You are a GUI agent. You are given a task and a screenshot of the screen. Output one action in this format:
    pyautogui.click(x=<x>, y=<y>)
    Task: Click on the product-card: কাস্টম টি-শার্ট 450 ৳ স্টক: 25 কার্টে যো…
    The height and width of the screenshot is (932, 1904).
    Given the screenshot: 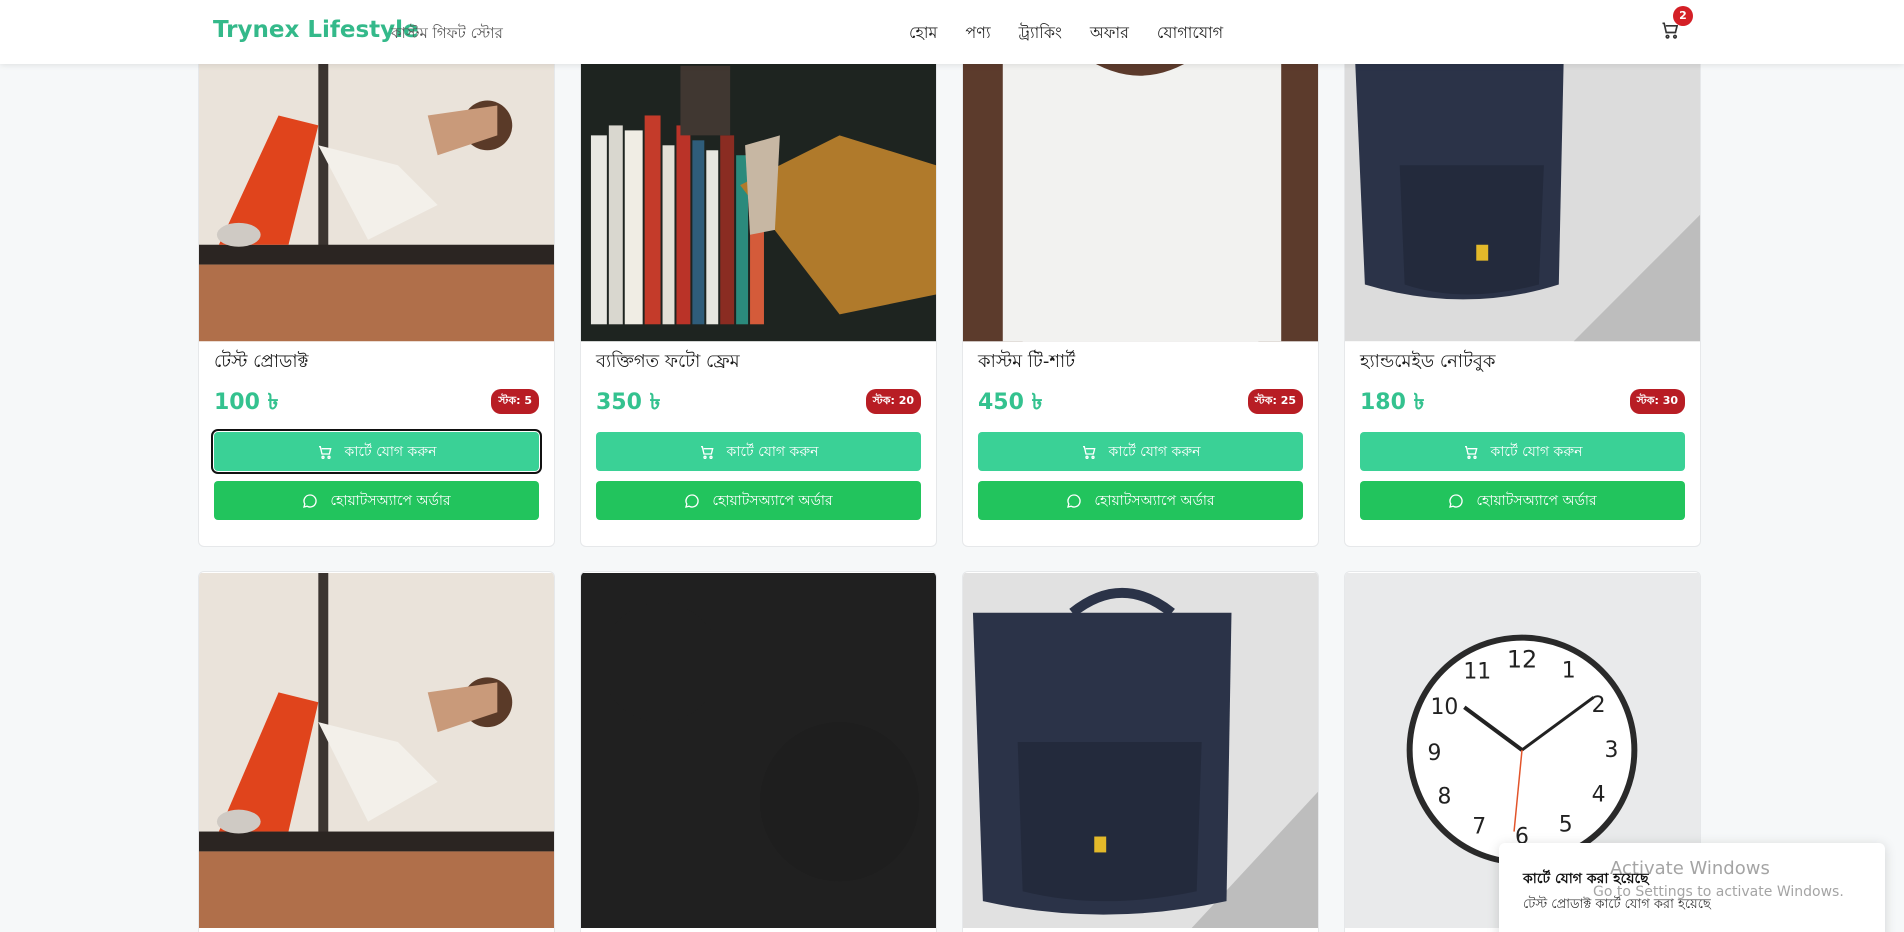 What is the action you would take?
    pyautogui.click(x=1140, y=300)
    